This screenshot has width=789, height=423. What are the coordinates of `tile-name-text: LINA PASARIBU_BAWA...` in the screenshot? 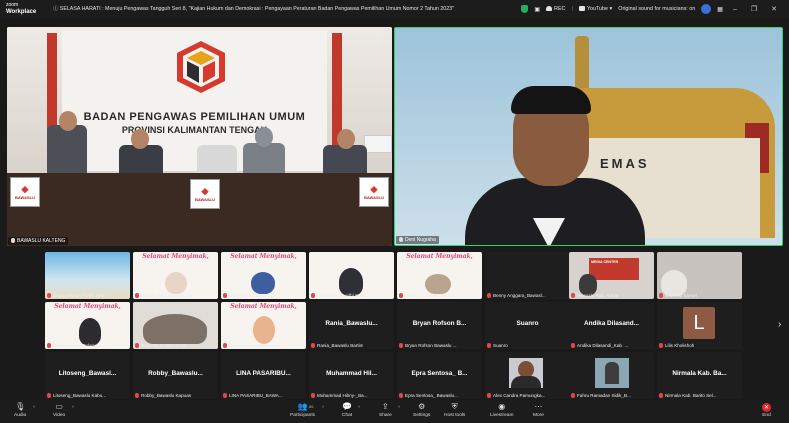 It's located at (256, 395).